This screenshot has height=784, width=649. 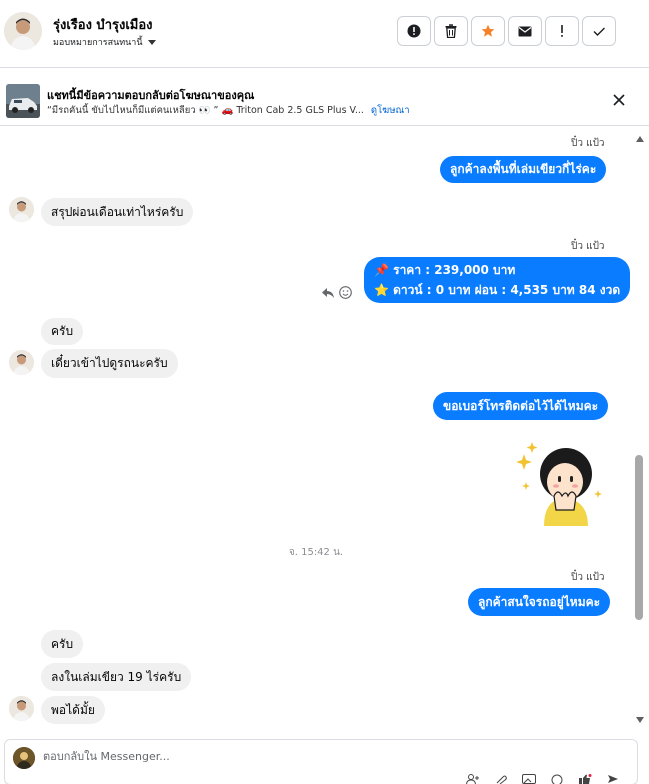 I want to click on scroll-up-arrow-icon, so click(x=640, y=139).